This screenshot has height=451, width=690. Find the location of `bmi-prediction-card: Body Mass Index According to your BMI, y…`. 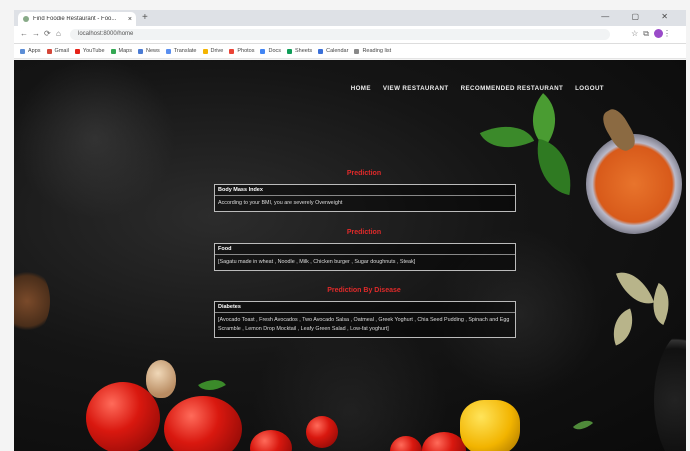

bmi-prediction-card: Body Mass Index According to your BMI, y… is located at coordinates (365, 198).